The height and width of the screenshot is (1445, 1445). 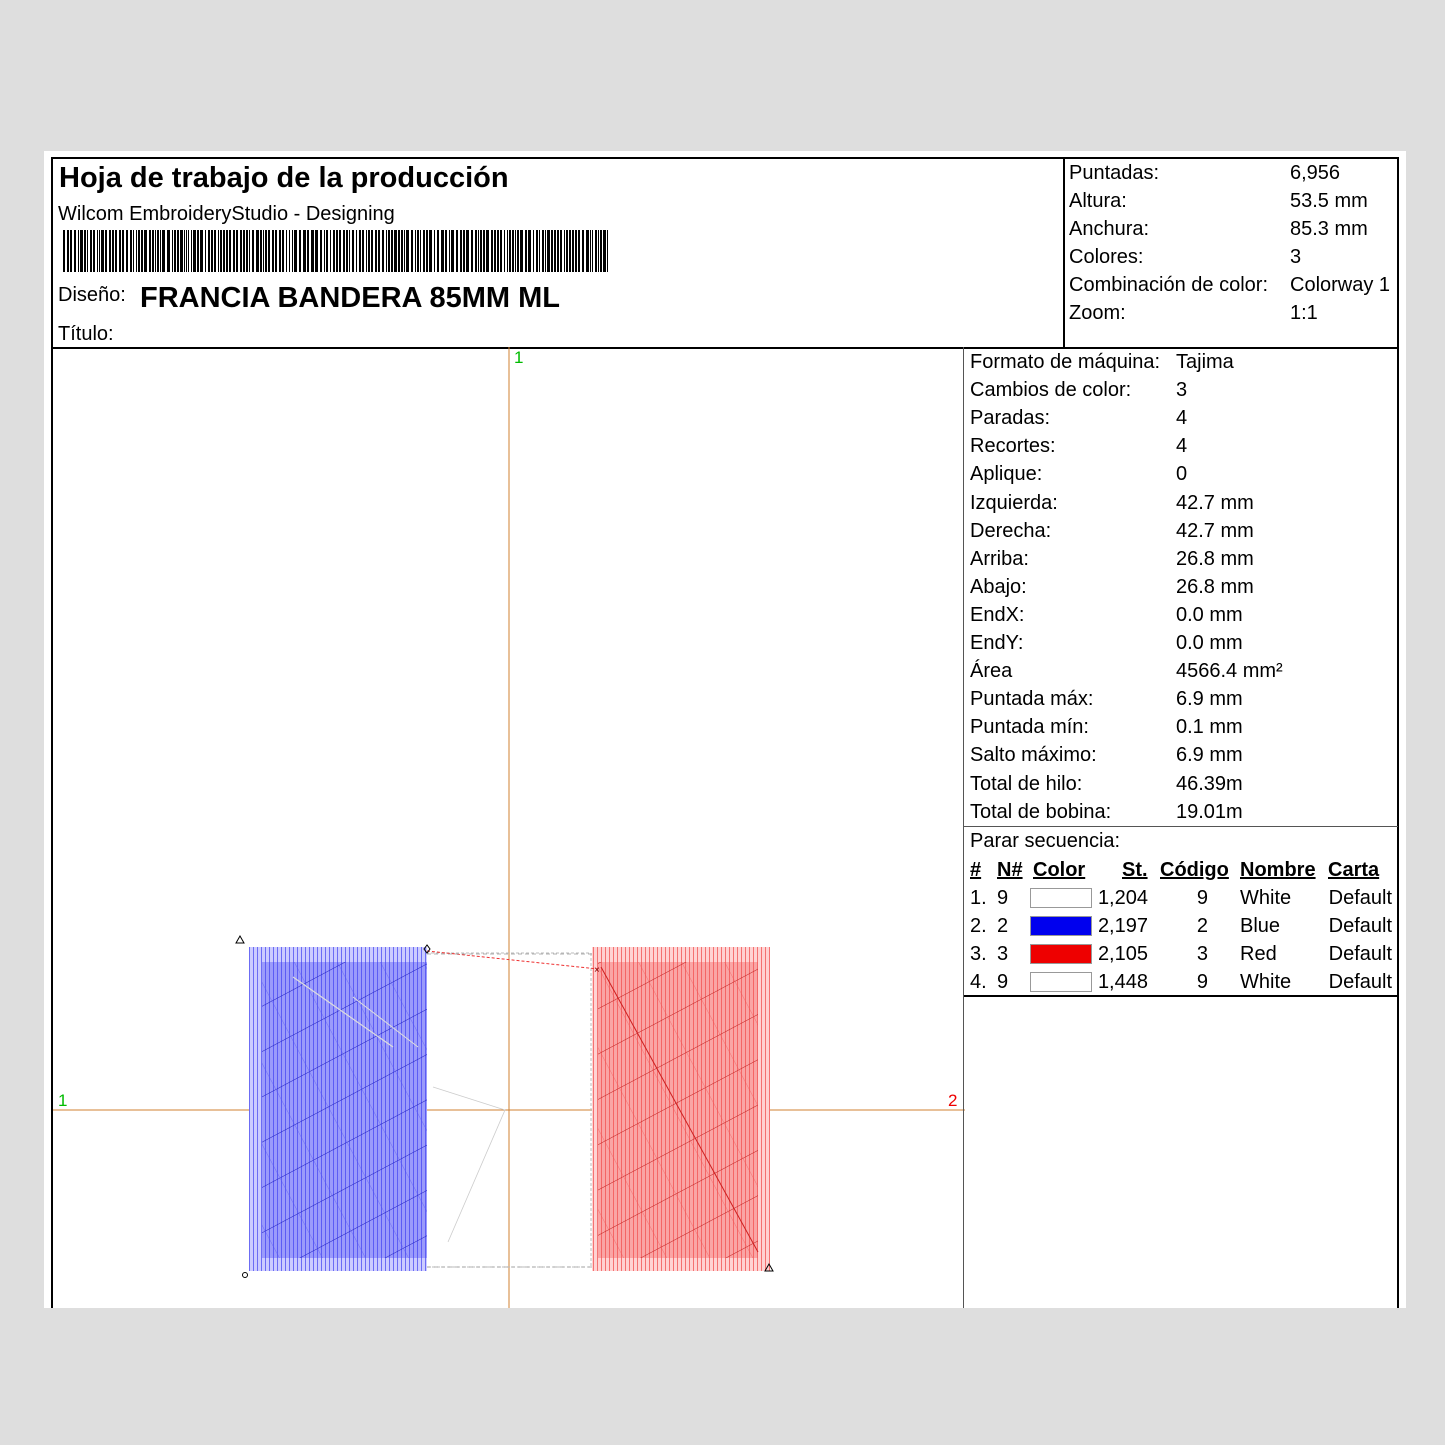 What do you see at coordinates (1011, 530) in the screenshot?
I see `stat-label: Derecha:` at bounding box center [1011, 530].